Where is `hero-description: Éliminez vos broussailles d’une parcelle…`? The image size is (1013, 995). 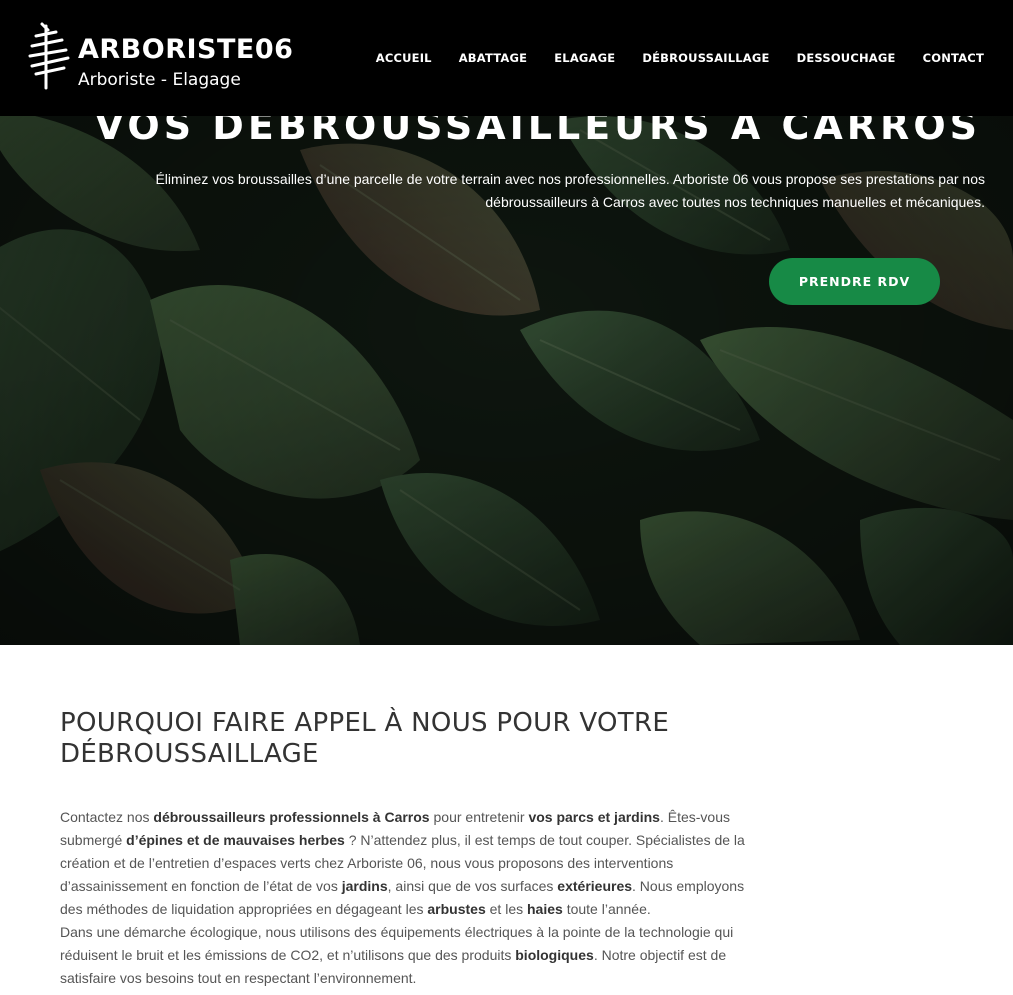
hero-description: Éliminez vos broussailles d’une parcelle… is located at coordinates (570, 190).